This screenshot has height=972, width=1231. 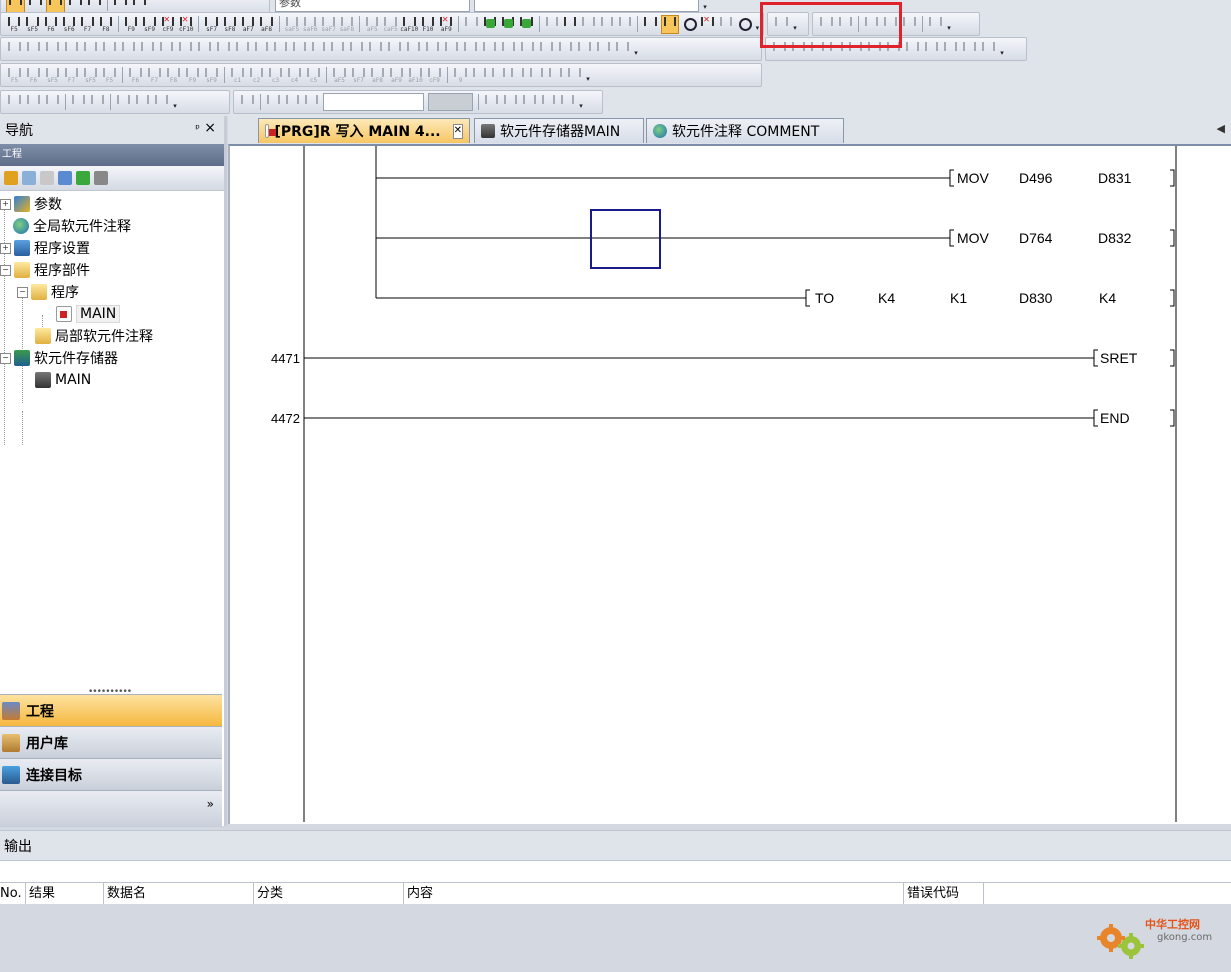 I want to click on select-arrow-icon, so click(x=14, y=49).